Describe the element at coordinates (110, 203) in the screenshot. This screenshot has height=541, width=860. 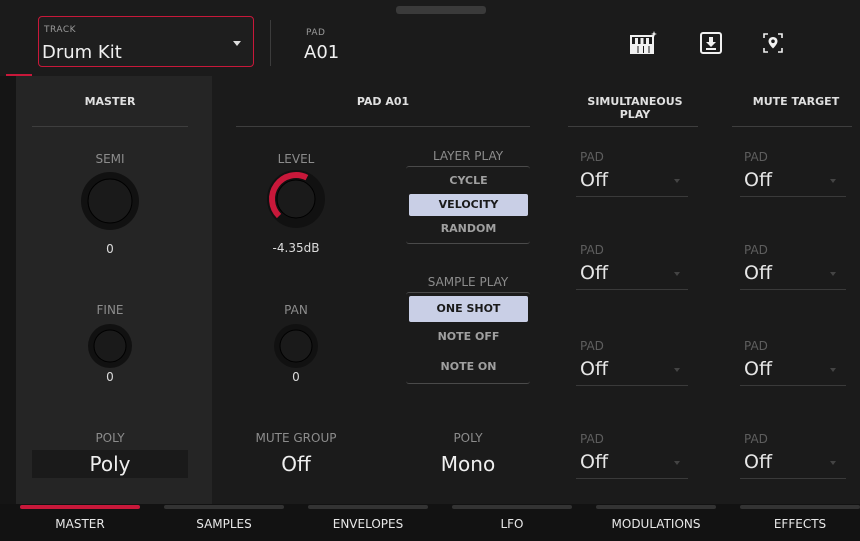
I see `semi-knob` at that location.